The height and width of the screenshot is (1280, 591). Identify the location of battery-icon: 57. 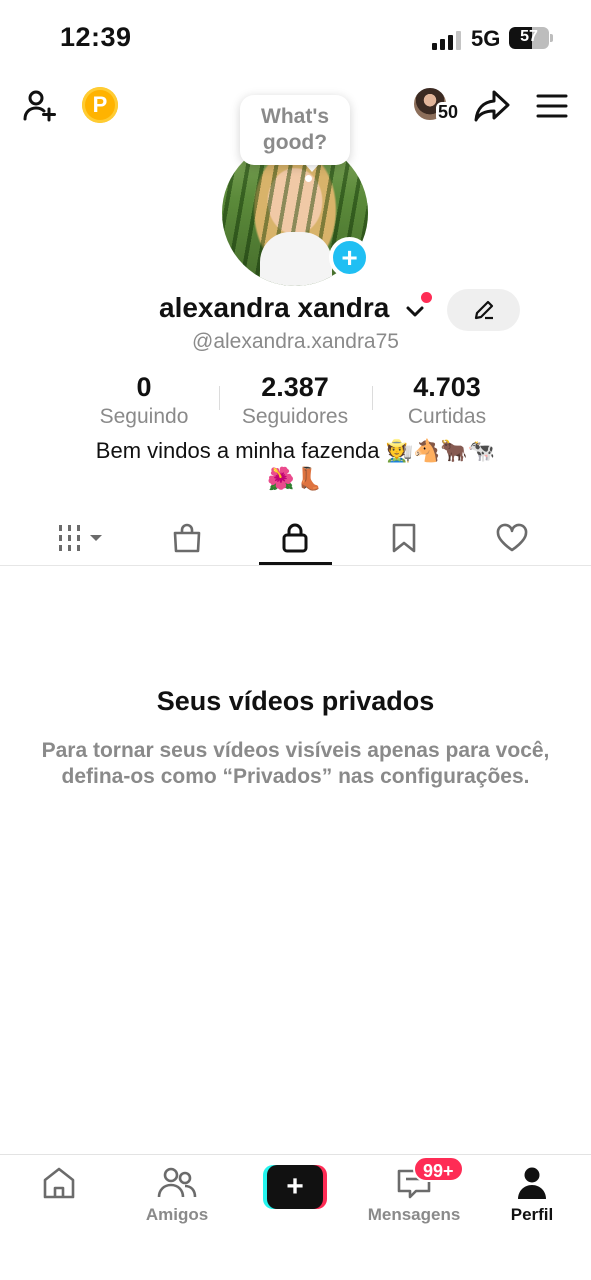
(529, 38).